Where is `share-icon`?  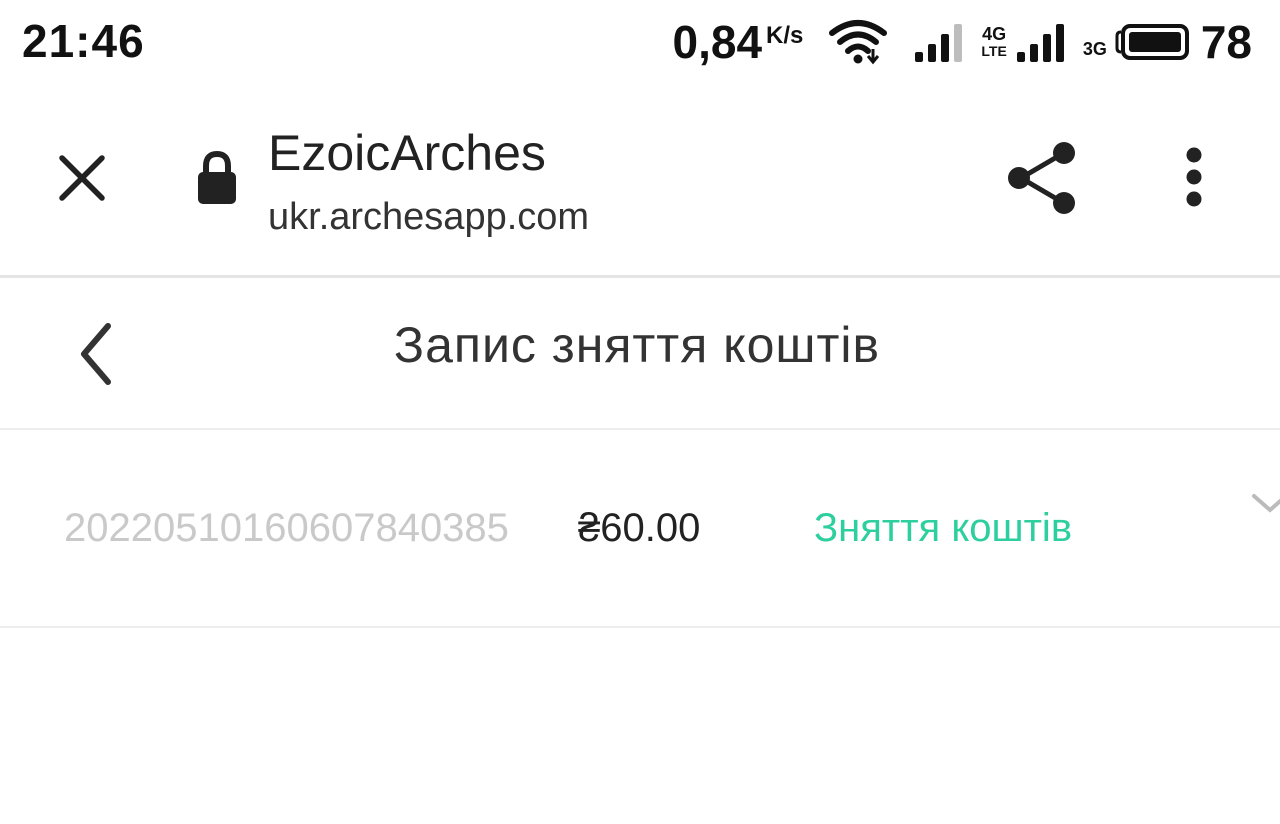
share-icon is located at coordinates (1041, 178).